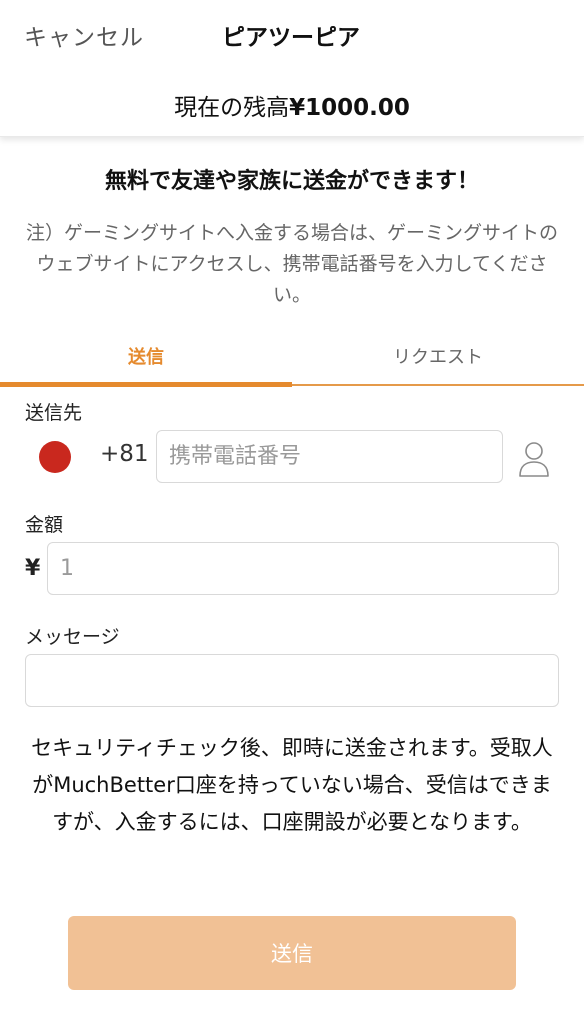 Image resolution: width=584 pixels, height=1024 pixels. Describe the element at coordinates (44, 525) in the screenshot. I see `amount-label: 金額` at that location.